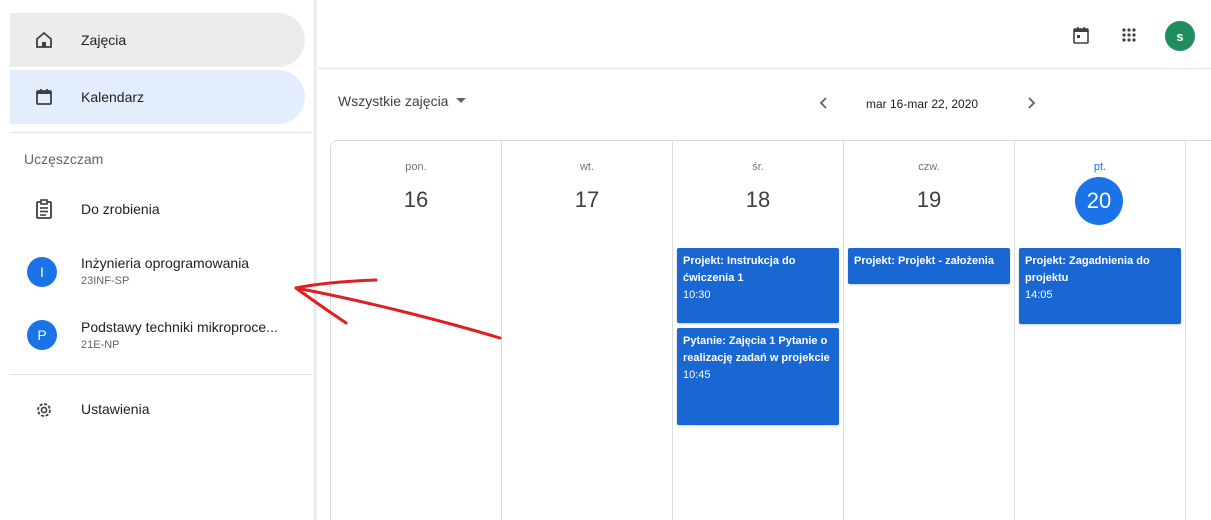 The height and width of the screenshot is (520, 1211). I want to click on event-card: Projekt: Projekt - założenia, so click(929, 266).